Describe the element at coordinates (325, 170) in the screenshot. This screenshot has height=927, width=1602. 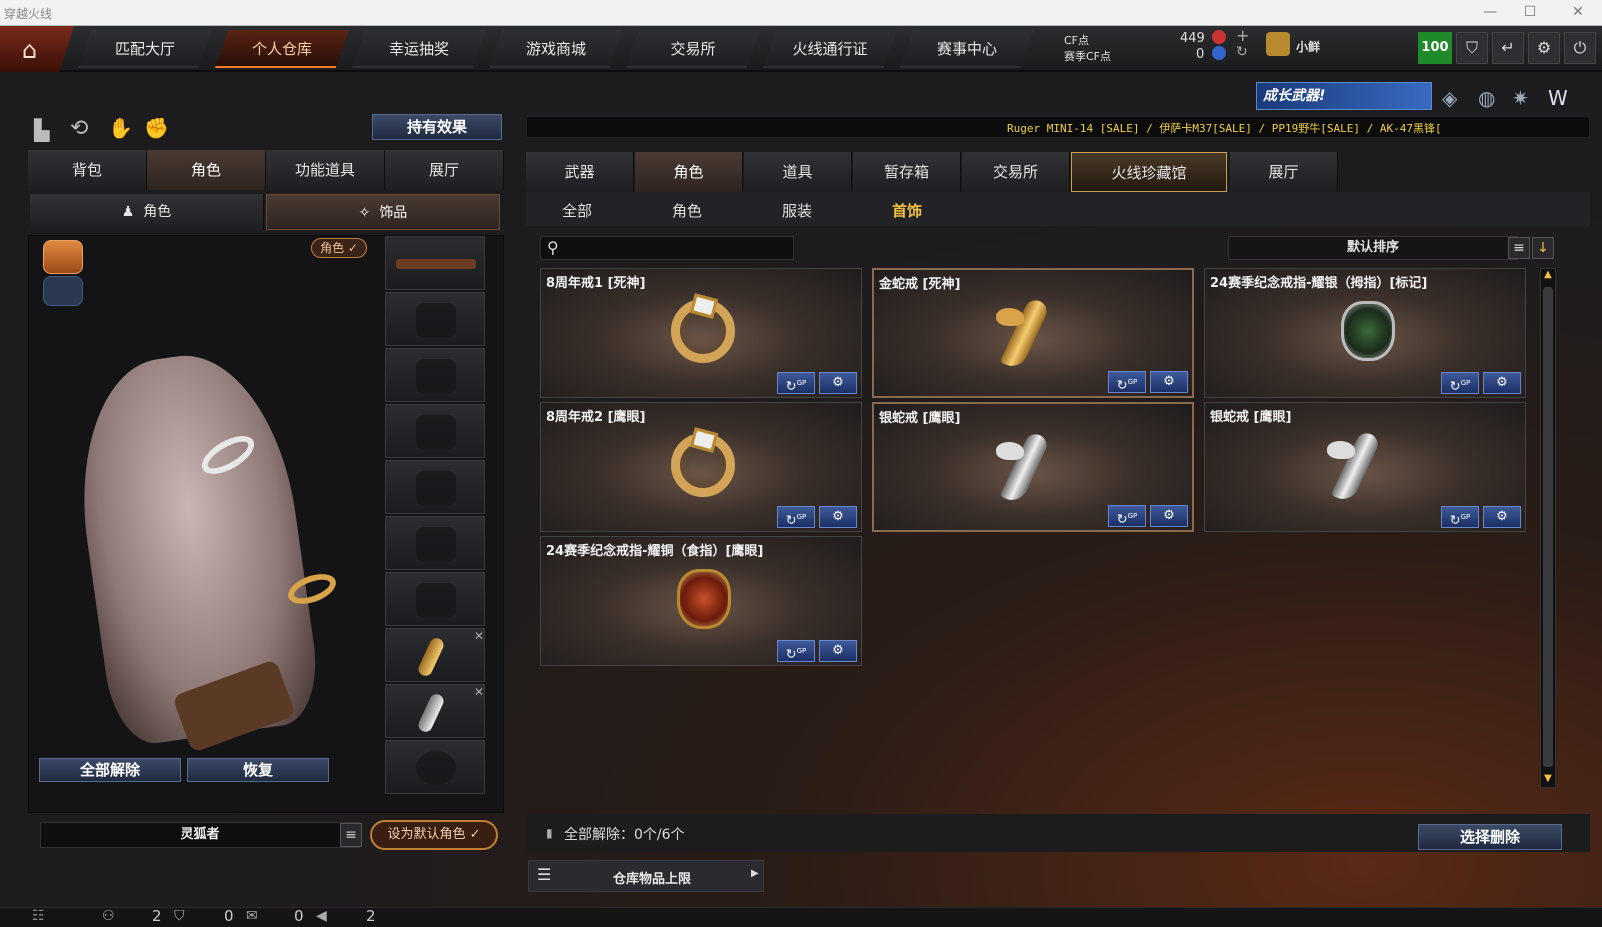
I see `tab-functional-items: 功能道具` at that location.